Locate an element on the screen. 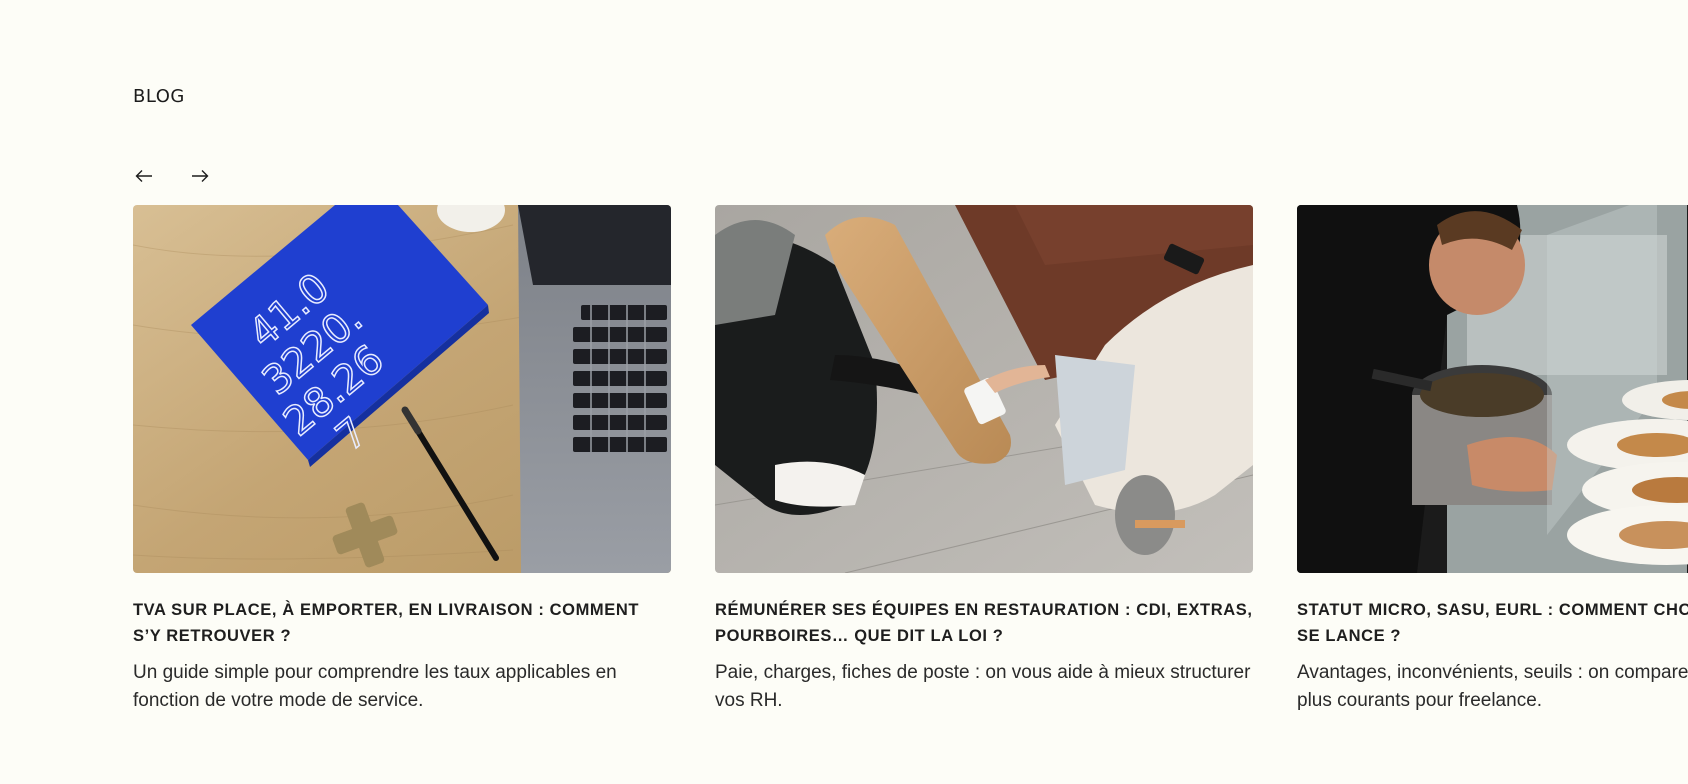  card-image-notebook: 41.0 3220. 28.26 7 is located at coordinates (402, 389).